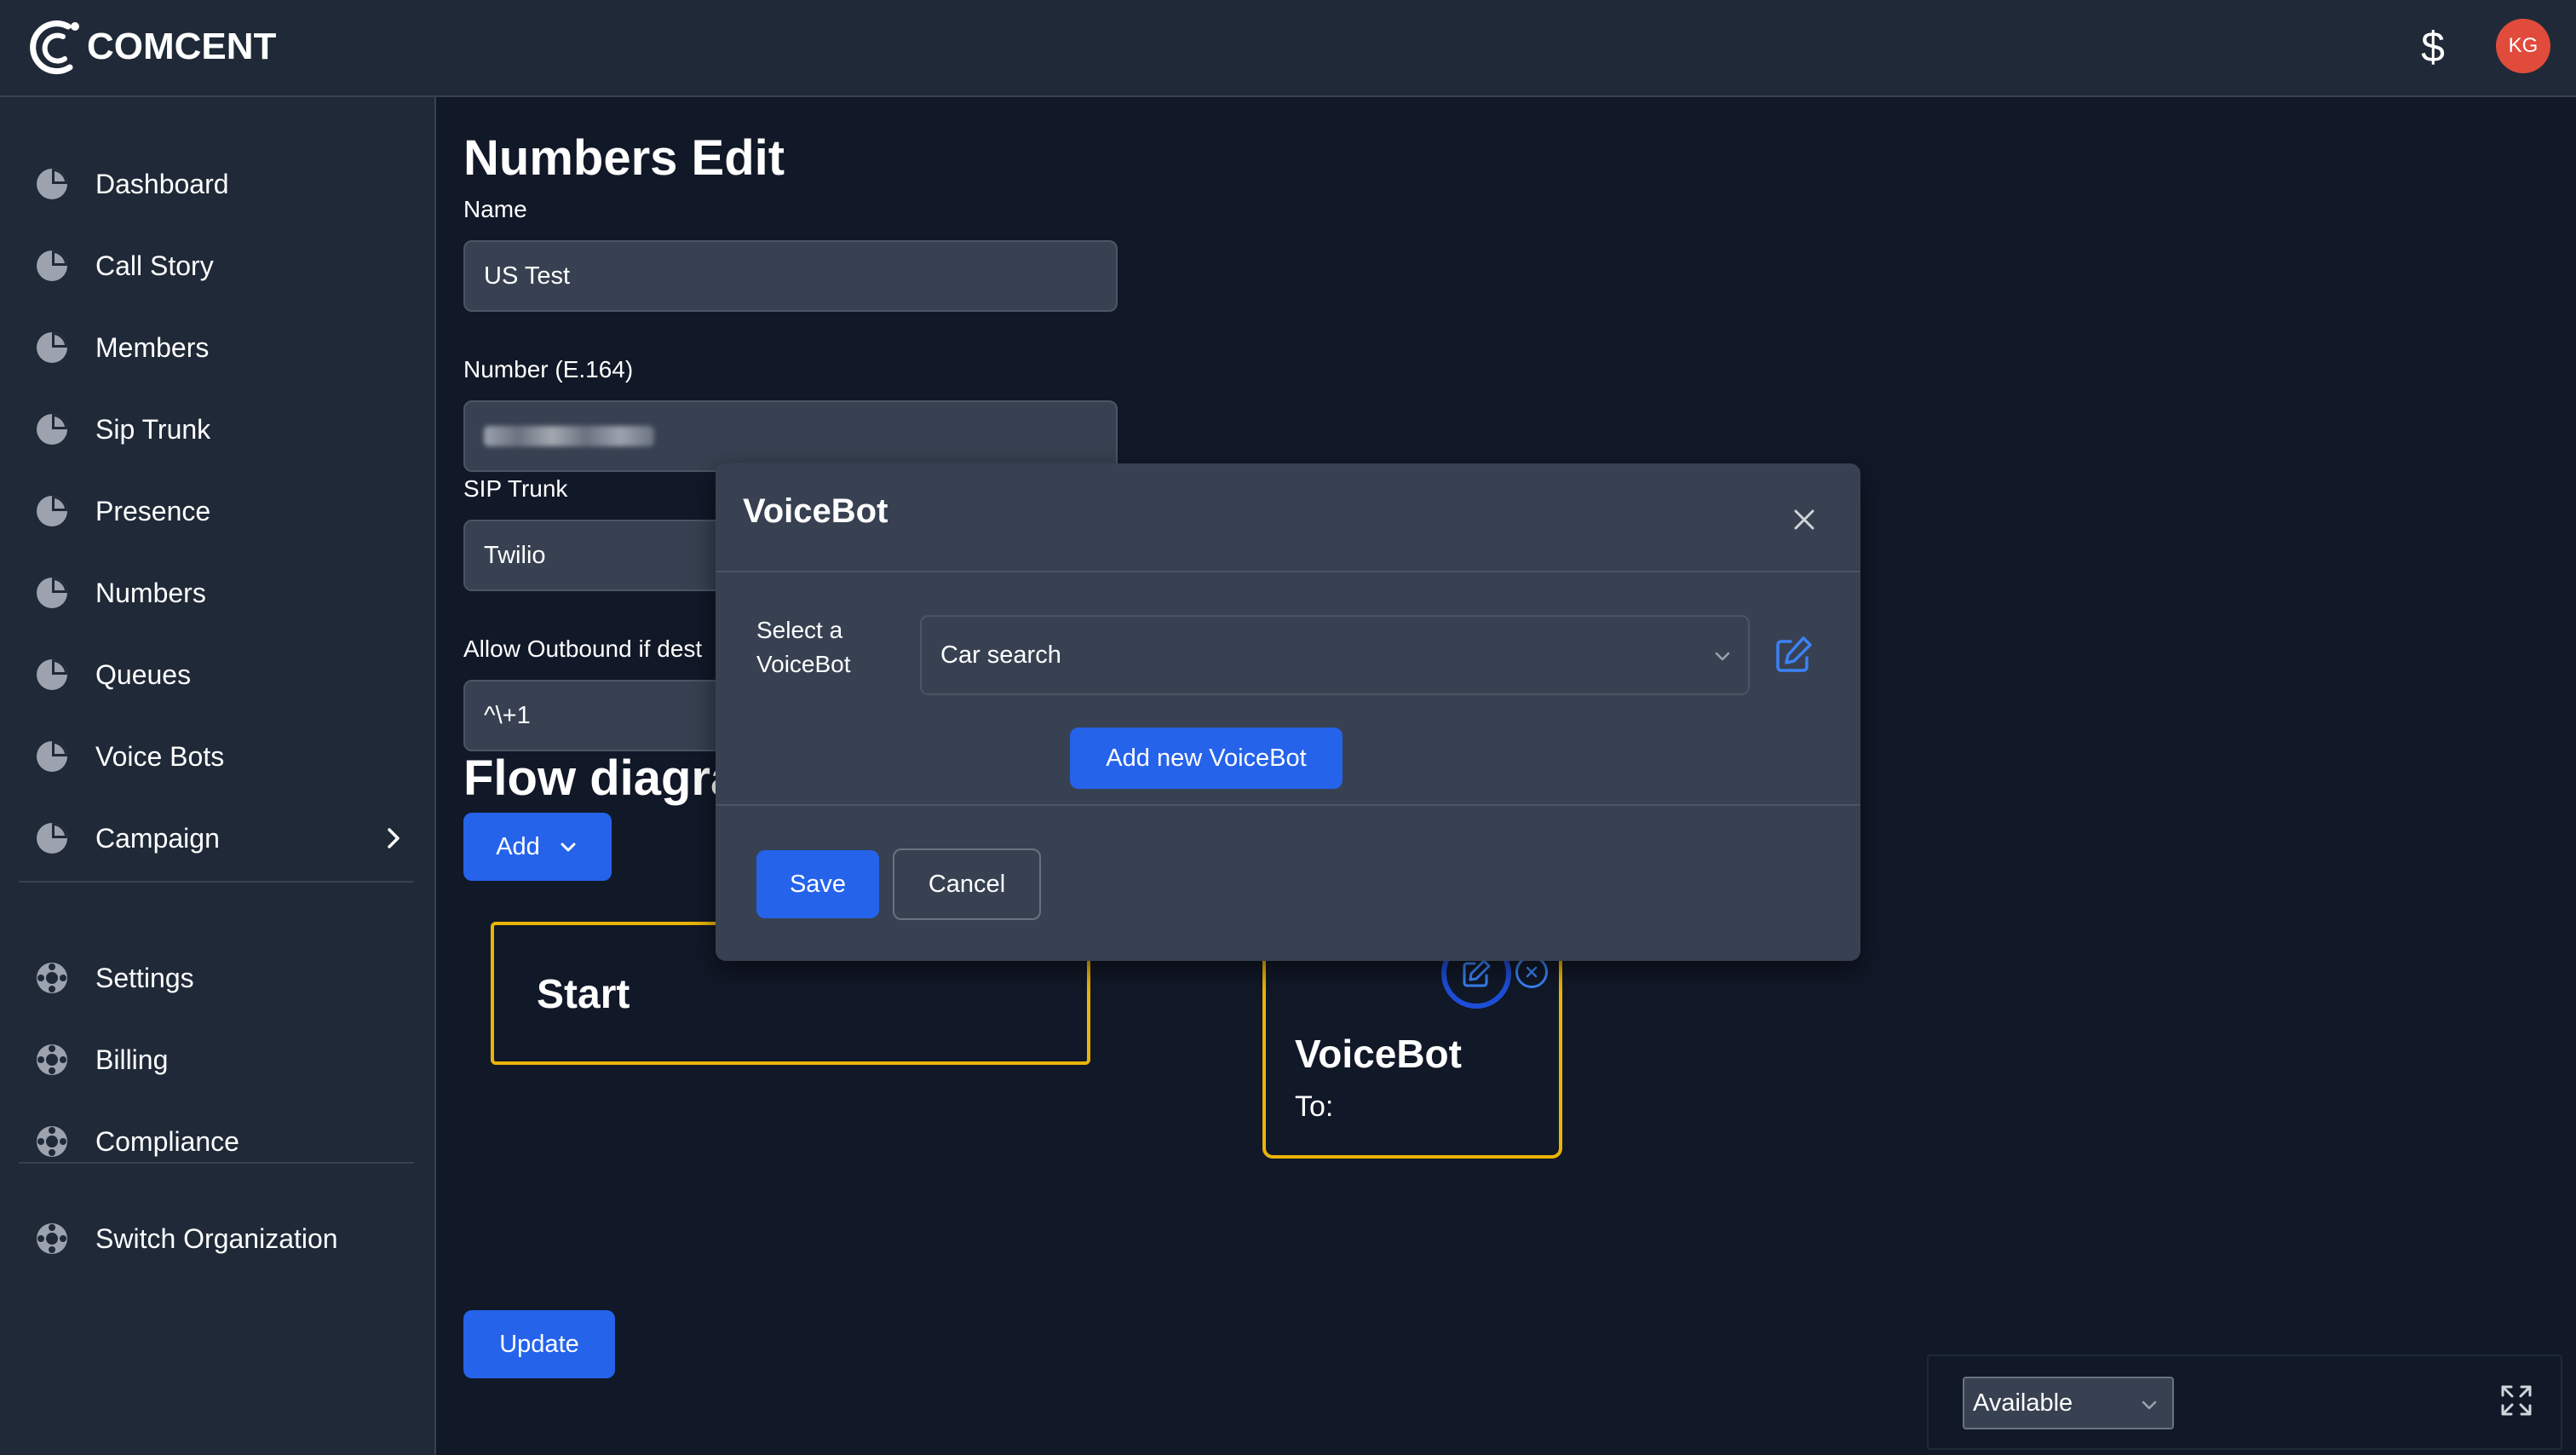 Image resolution: width=2576 pixels, height=1455 pixels. What do you see at coordinates (1288, 48) in the screenshot?
I see `top-header: COMCENT $ KG` at bounding box center [1288, 48].